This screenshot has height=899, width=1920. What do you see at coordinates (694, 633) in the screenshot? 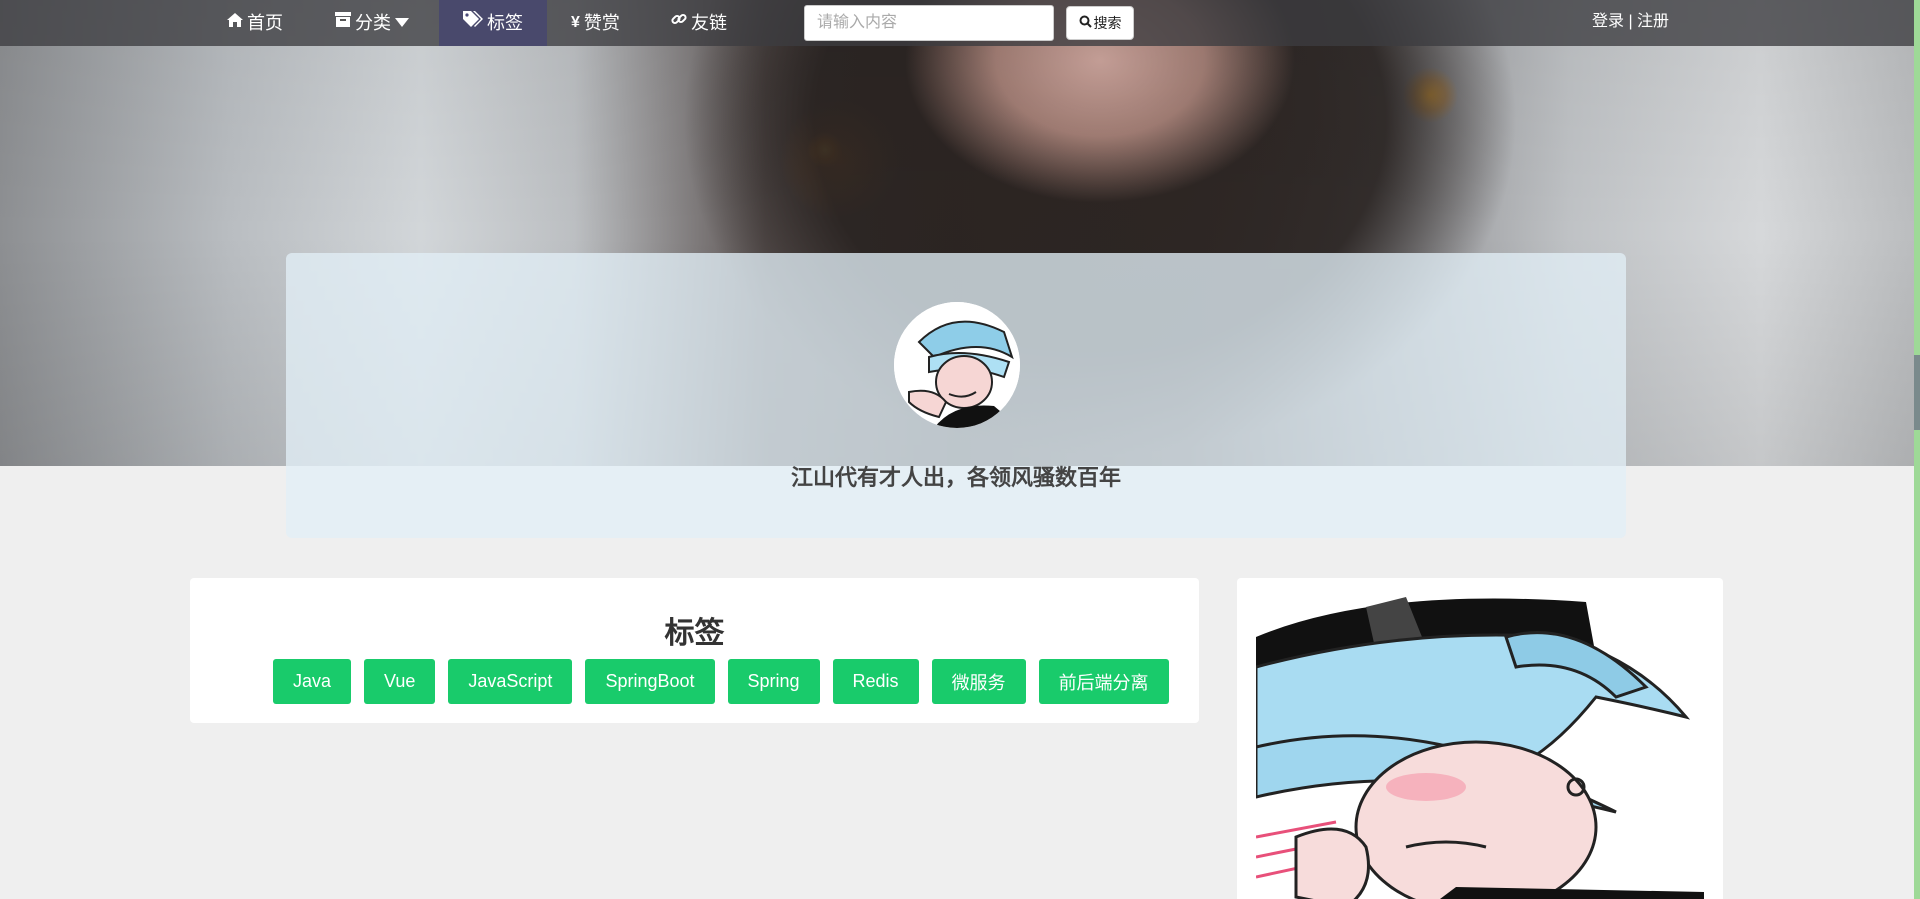
I see `tag-panel-title: 标签` at bounding box center [694, 633].